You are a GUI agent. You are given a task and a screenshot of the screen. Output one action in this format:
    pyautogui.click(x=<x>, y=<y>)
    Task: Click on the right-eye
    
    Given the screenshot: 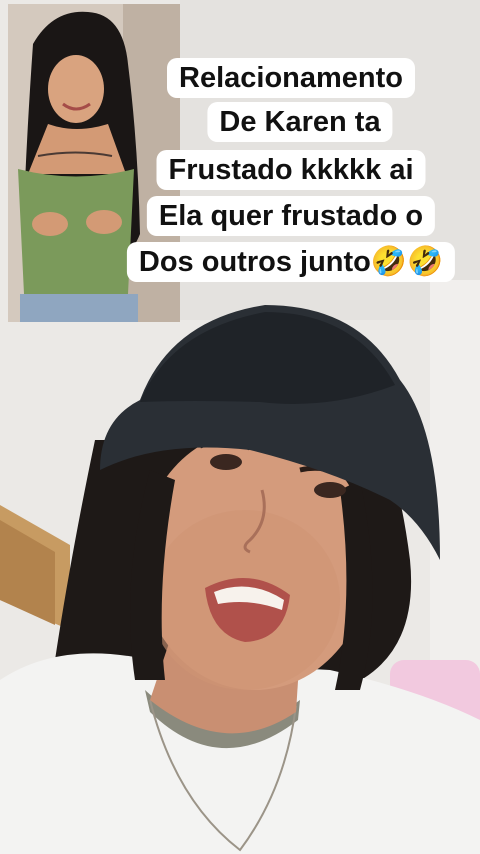 What is the action you would take?
    pyautogui.click(x=330, y=490)
    